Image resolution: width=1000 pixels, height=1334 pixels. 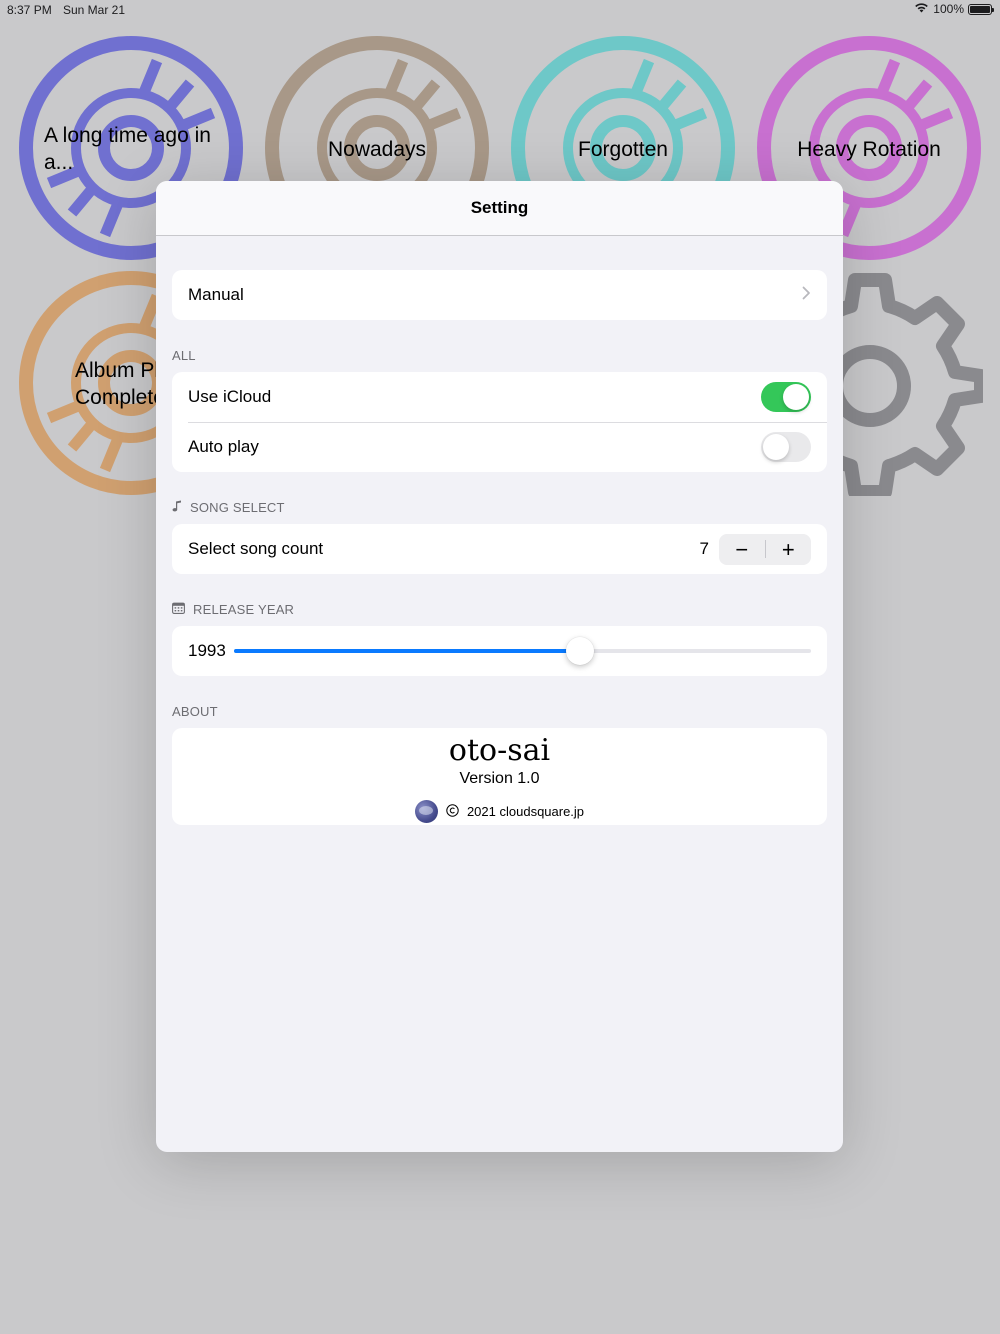 I want to click on battery-percent: 100%, so click(x=948, y=9).